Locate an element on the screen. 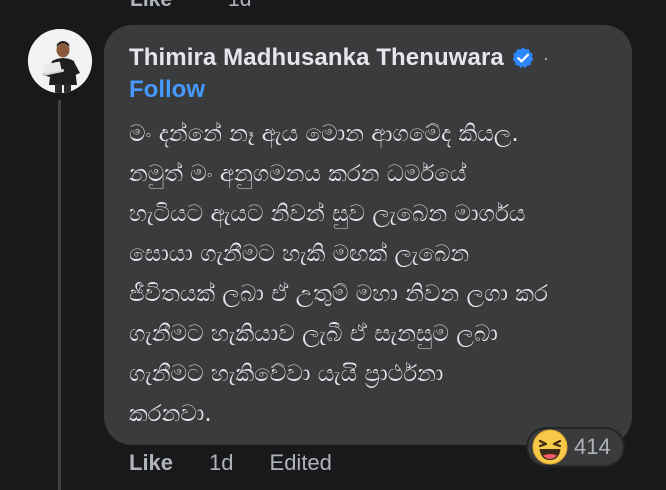  comment-text-line: ගැනීමට හැකියාව ලැබී ඒ සැනසුම ලබා is located at coordinates (313, 334).